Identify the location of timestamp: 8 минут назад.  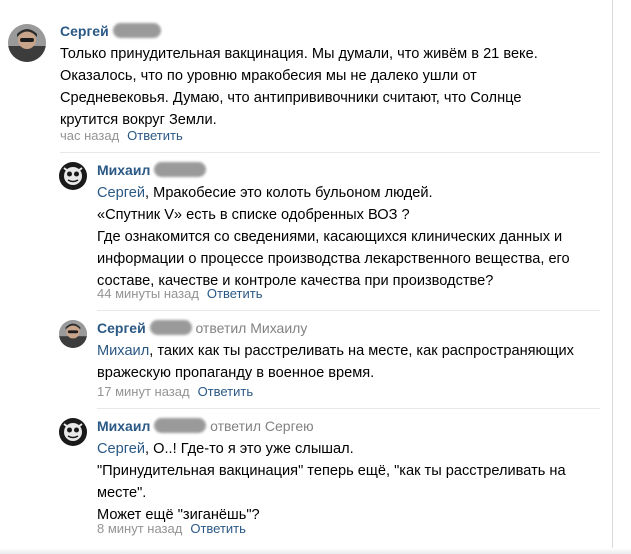
(139, 528).